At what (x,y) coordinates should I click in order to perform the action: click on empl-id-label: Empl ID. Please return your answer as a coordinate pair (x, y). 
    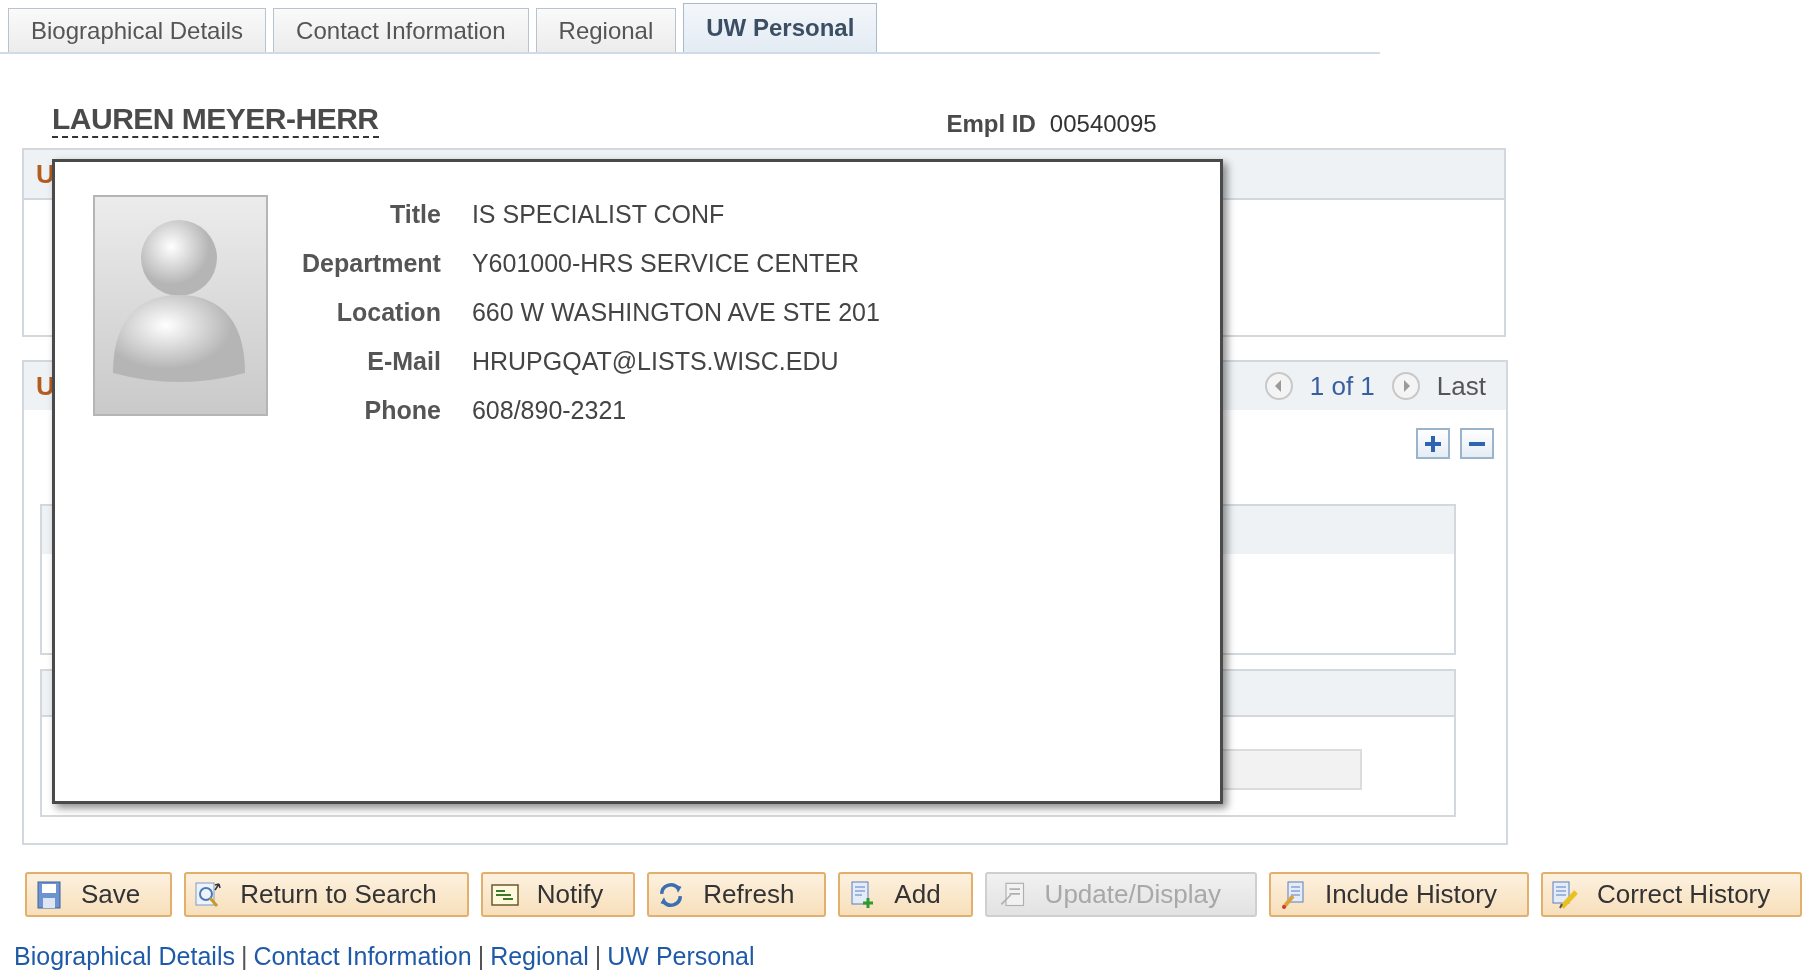
    Looking at the image, I should click on (991, 124).